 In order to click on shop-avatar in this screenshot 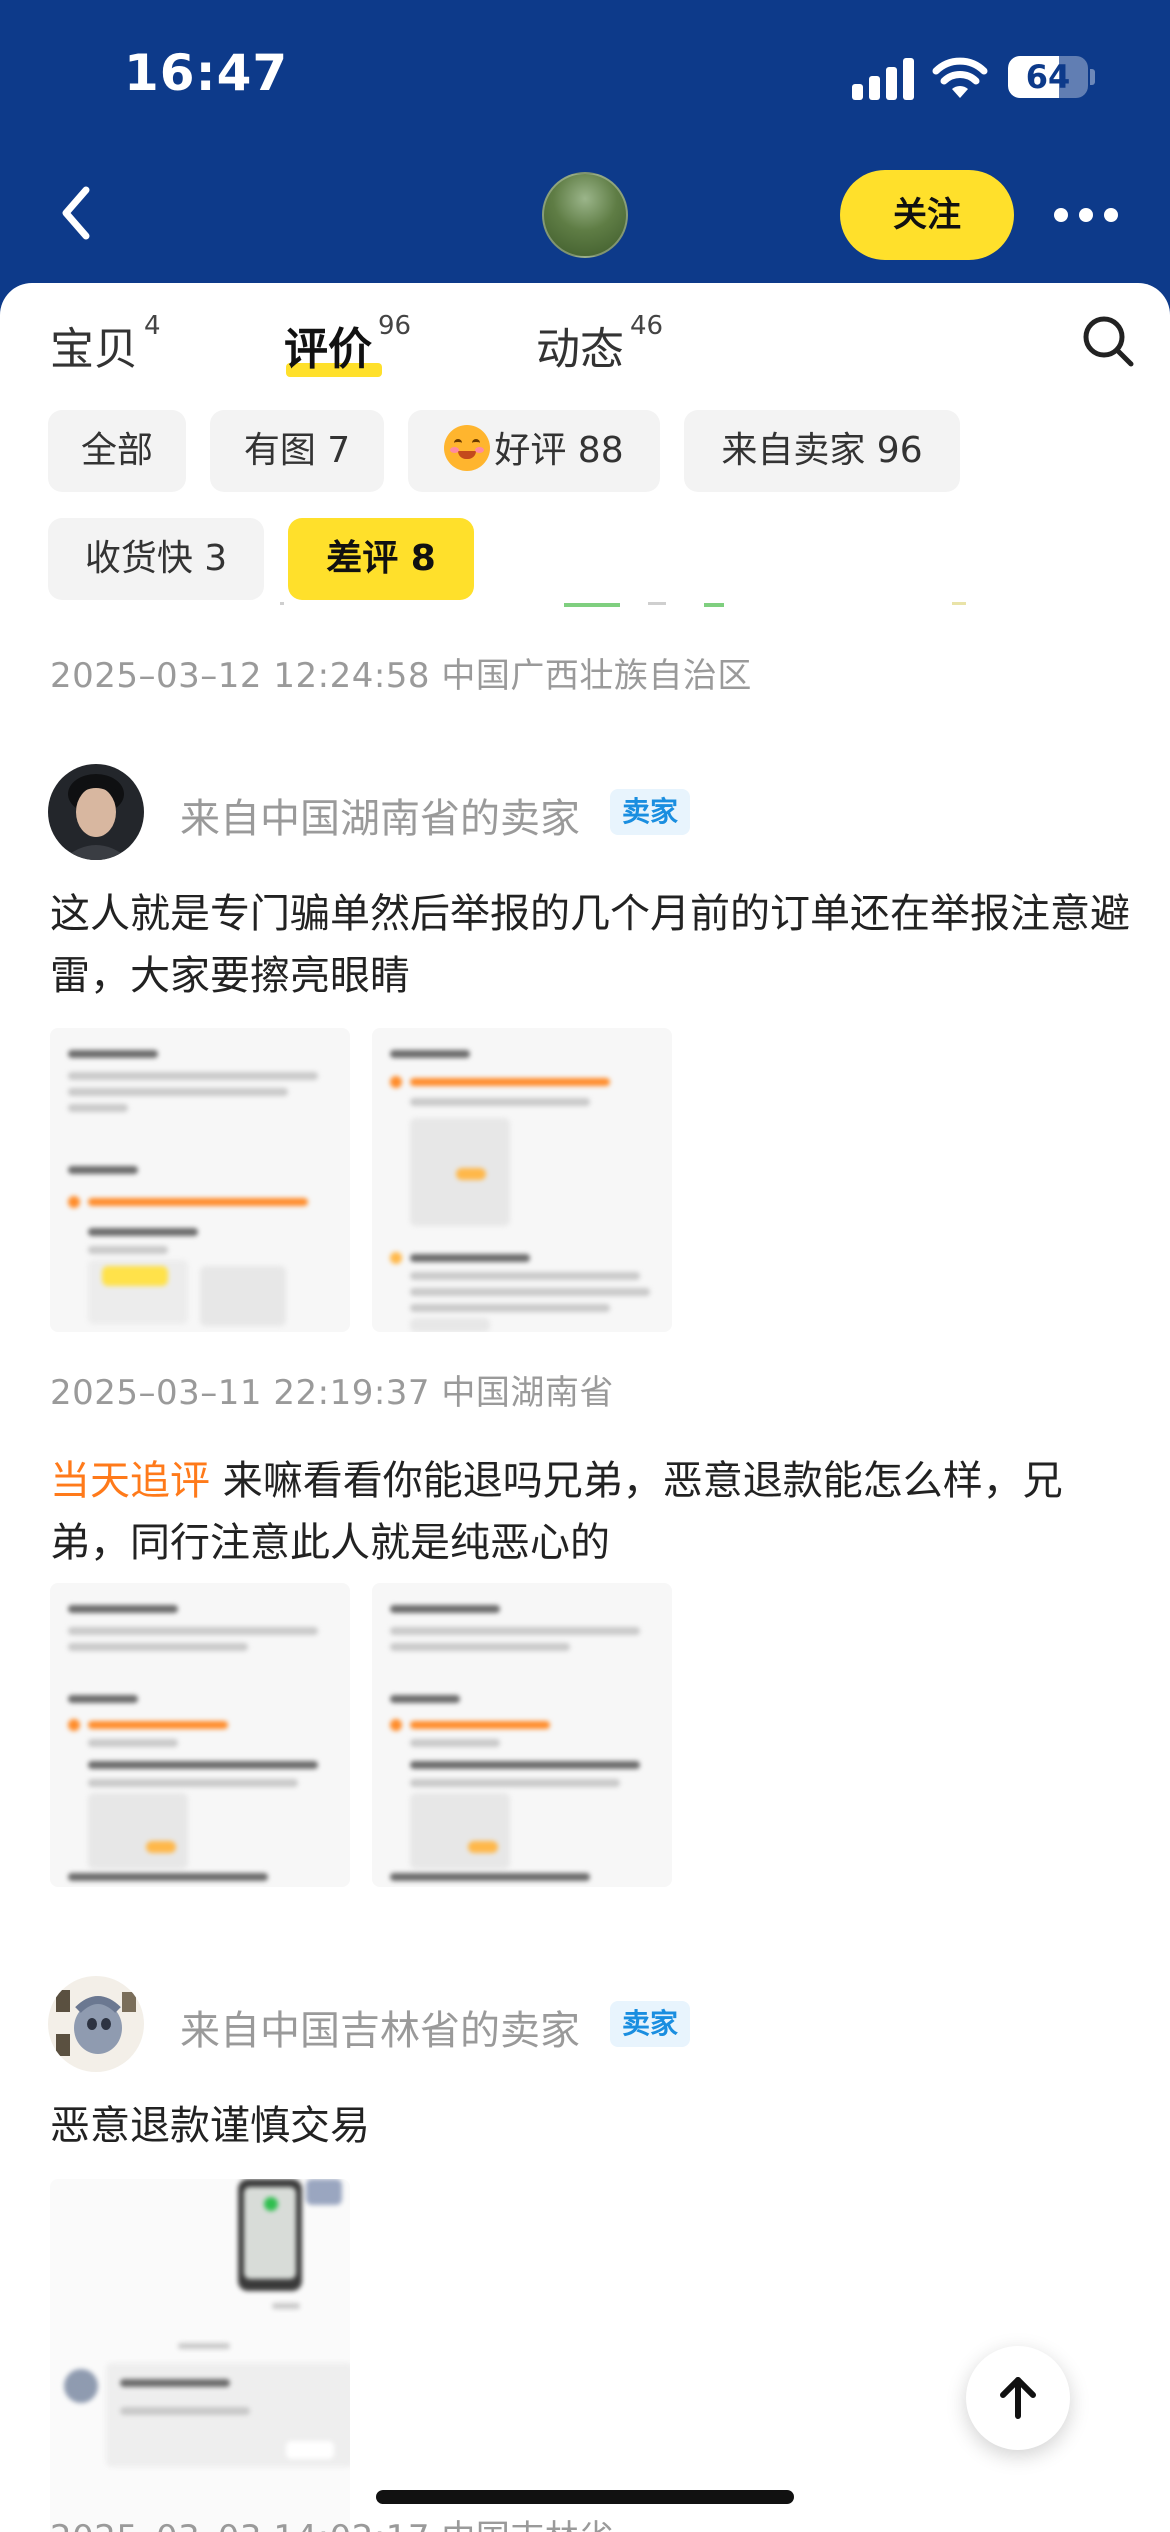, I will do `click(585, 215)`.